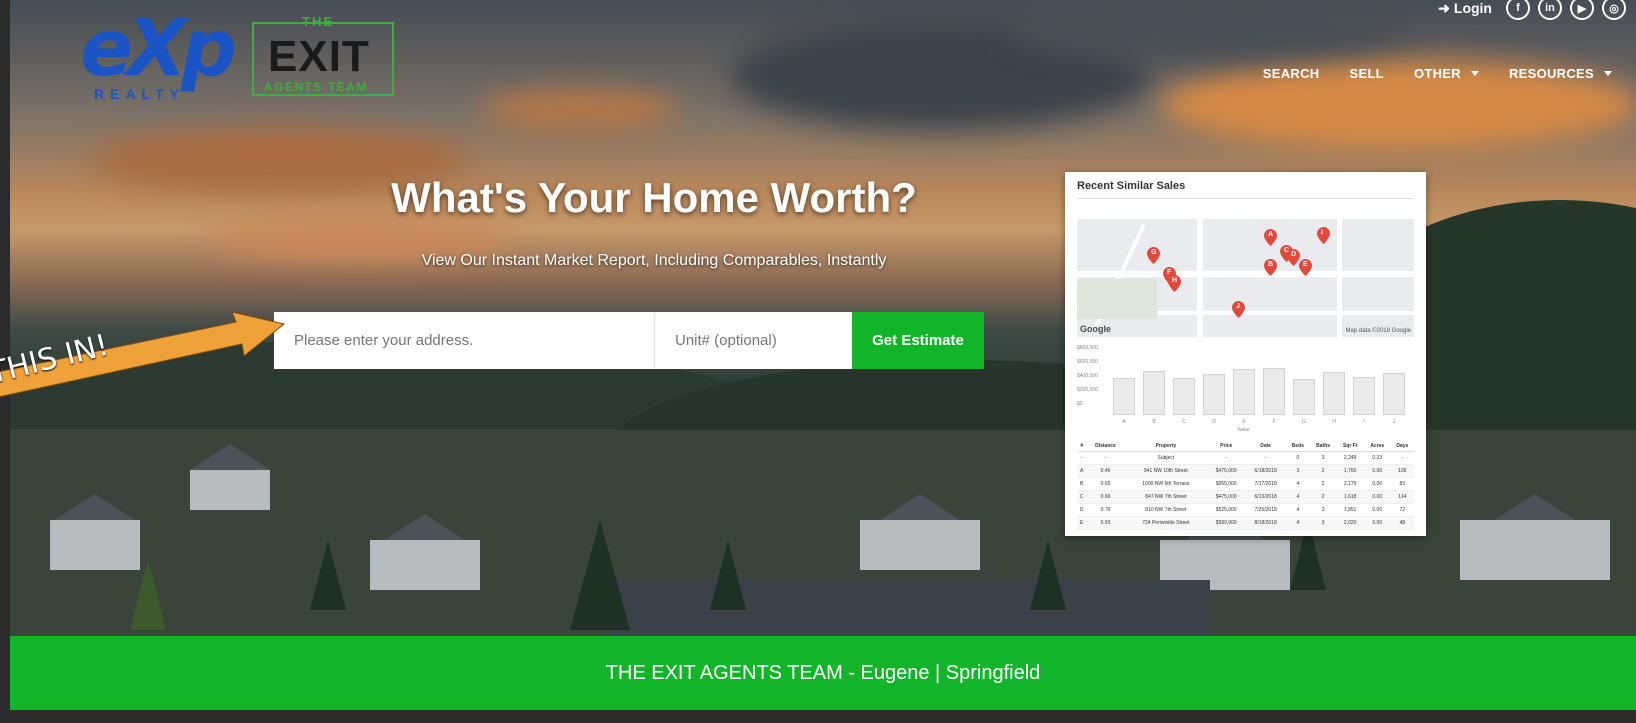 This screenshot has width=1636, height=723. I want to click on col-header: Date, so click(1265, 446).